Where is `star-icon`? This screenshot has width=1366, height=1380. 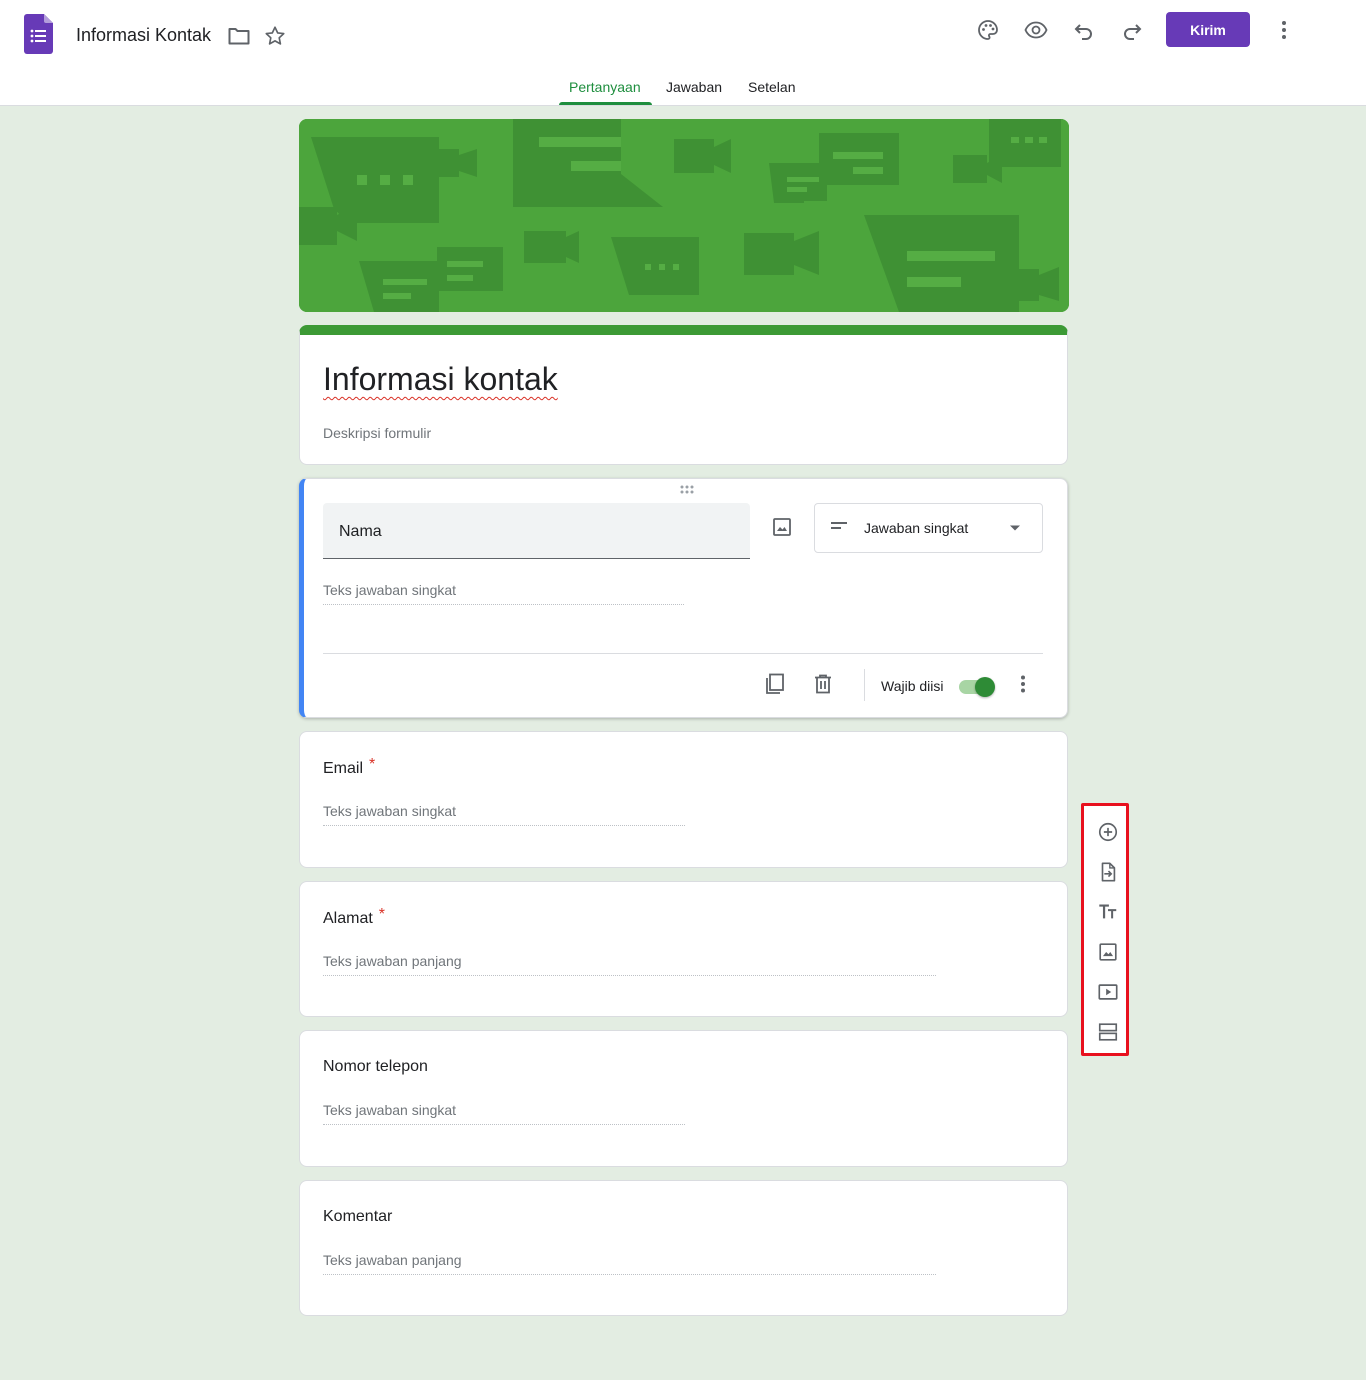
star-icon is located at coordinates (275, 36).